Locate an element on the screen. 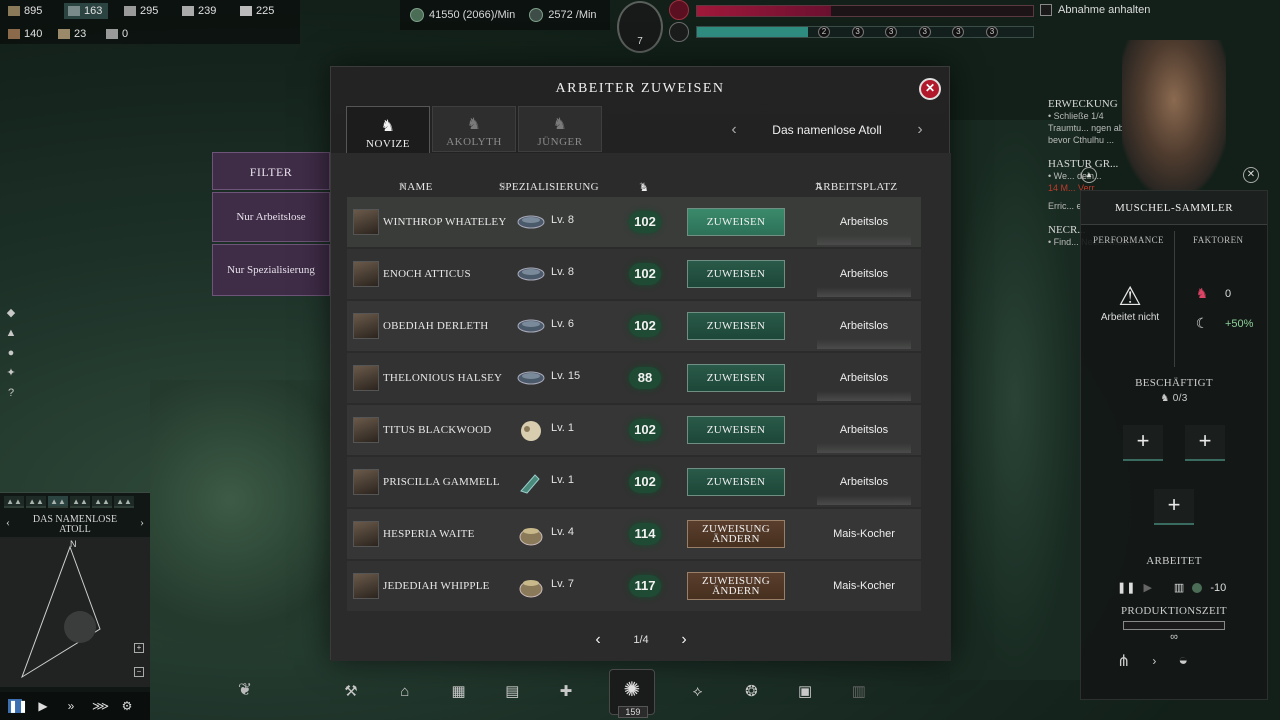  alert-icon: ▲ is located at coordinates (11, 333).